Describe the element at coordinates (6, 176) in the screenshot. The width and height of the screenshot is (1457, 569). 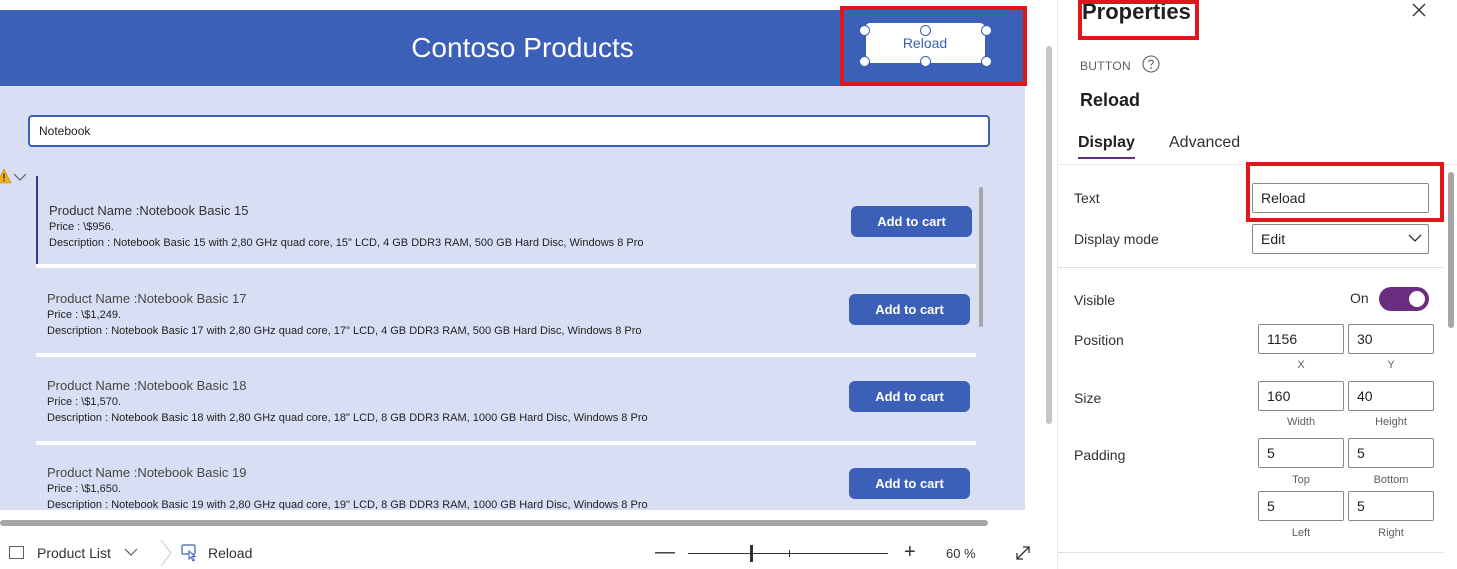
I see `warning-icon` at that location.